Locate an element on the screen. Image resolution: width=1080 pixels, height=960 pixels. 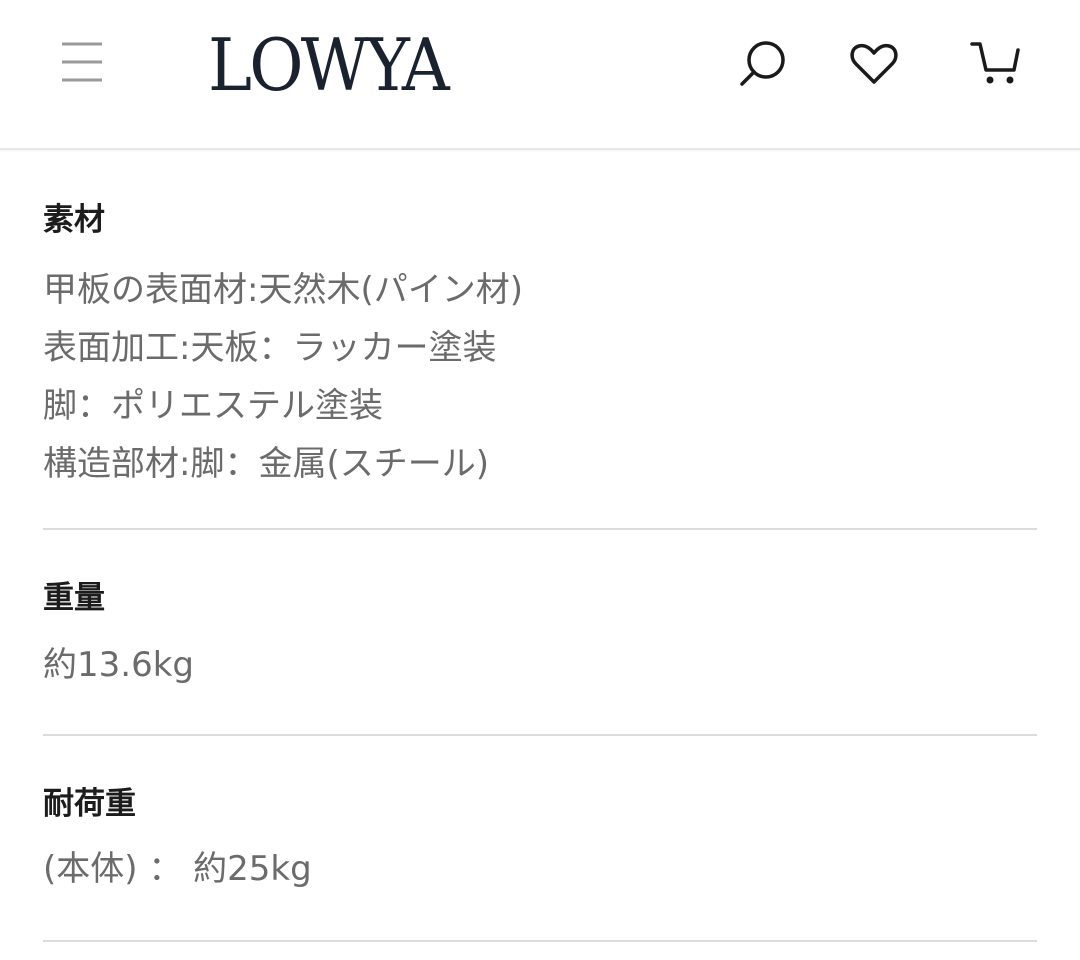
spec-line: 甲板の表面材:天然木(パイン材) is located at coordinates (283, 290).